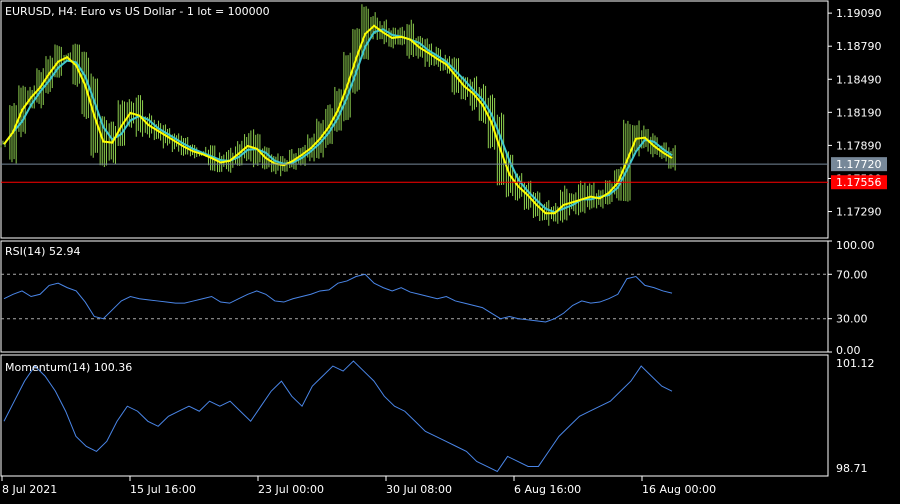 The width and height of the screenshot is (900, 504). What do you see at coordinates (848, 350) in the screenshot?
I see `rsi-tick-label: 0.00` at bounding box center [848, 350].